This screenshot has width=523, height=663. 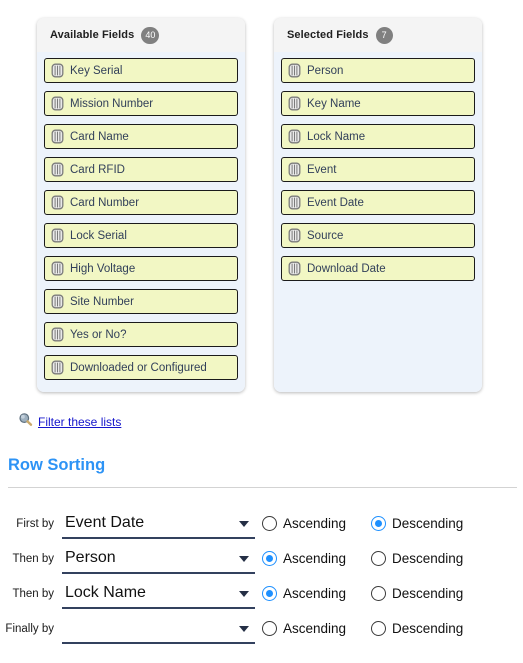 I want to click on available-field-item: Mission Number, so click(x=141, y=103).